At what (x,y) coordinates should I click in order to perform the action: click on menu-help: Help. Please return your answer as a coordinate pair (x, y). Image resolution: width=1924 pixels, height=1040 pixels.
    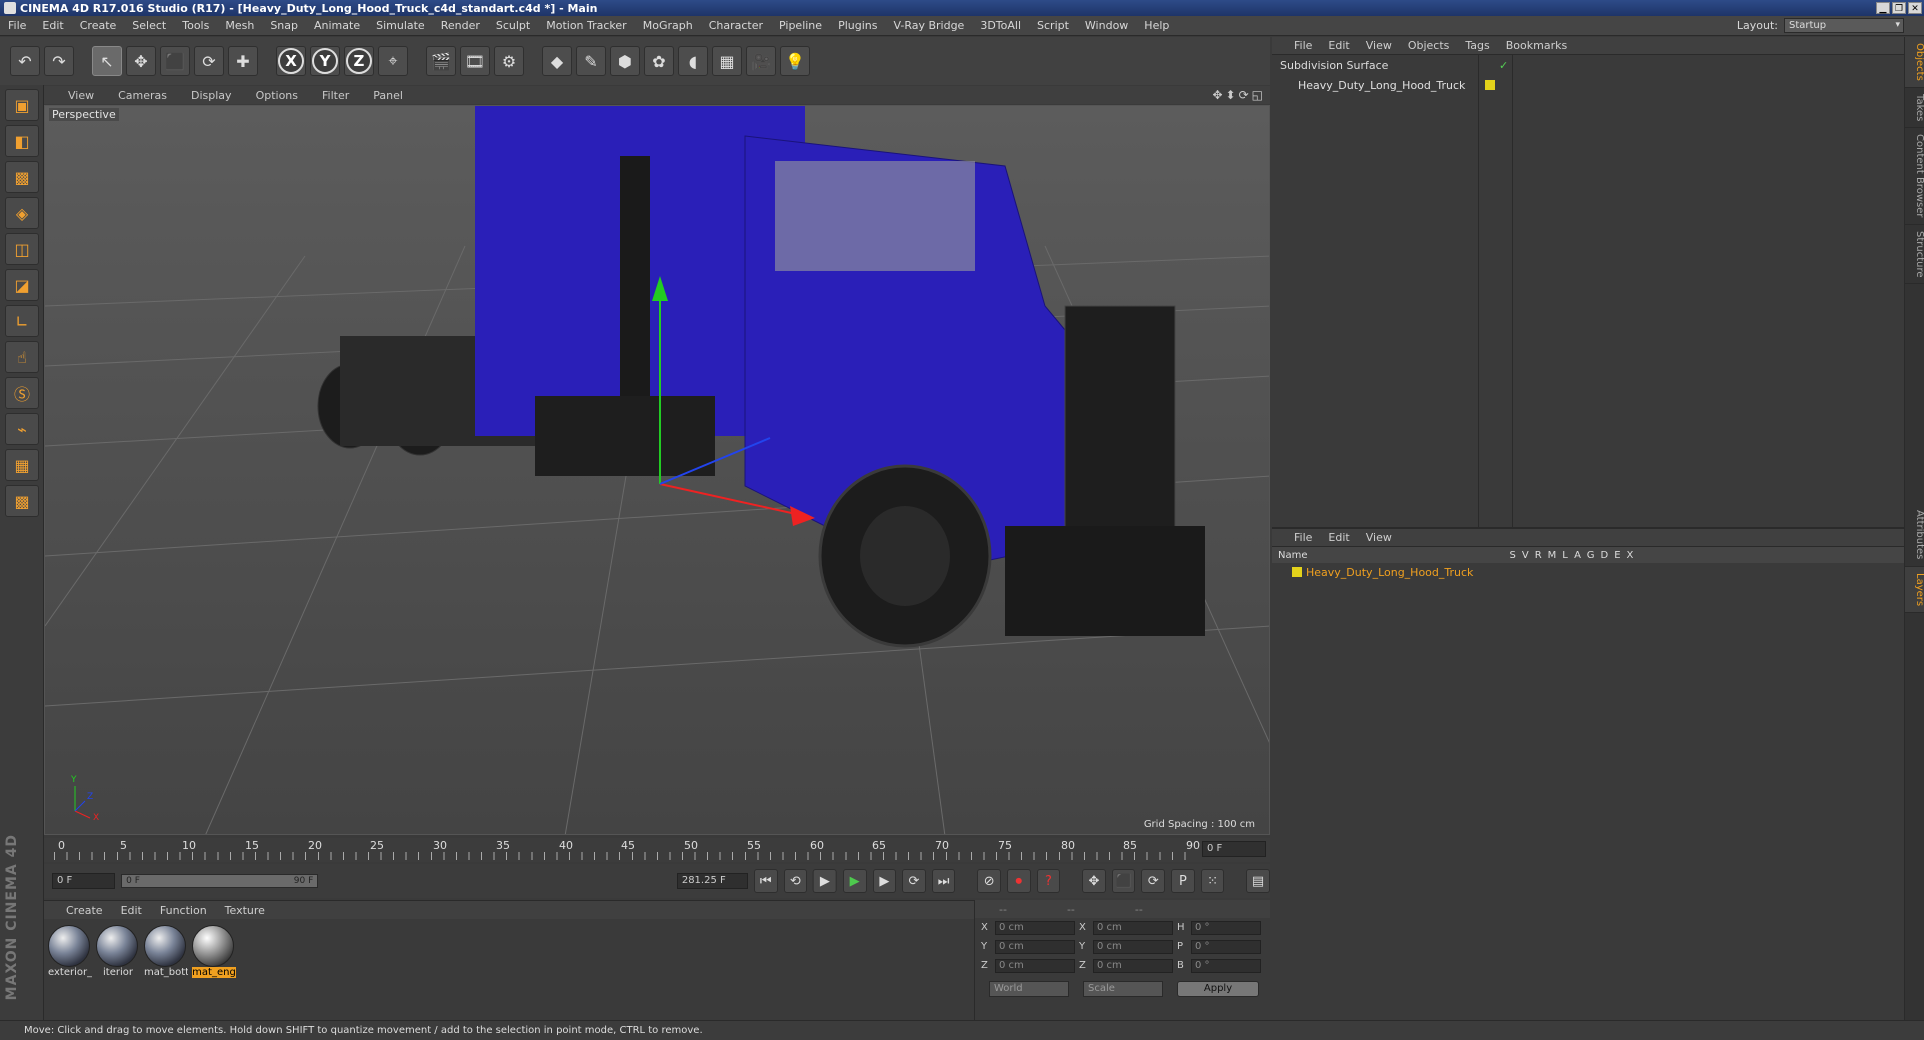
    Looking at the image, I should click on (1156, 25).